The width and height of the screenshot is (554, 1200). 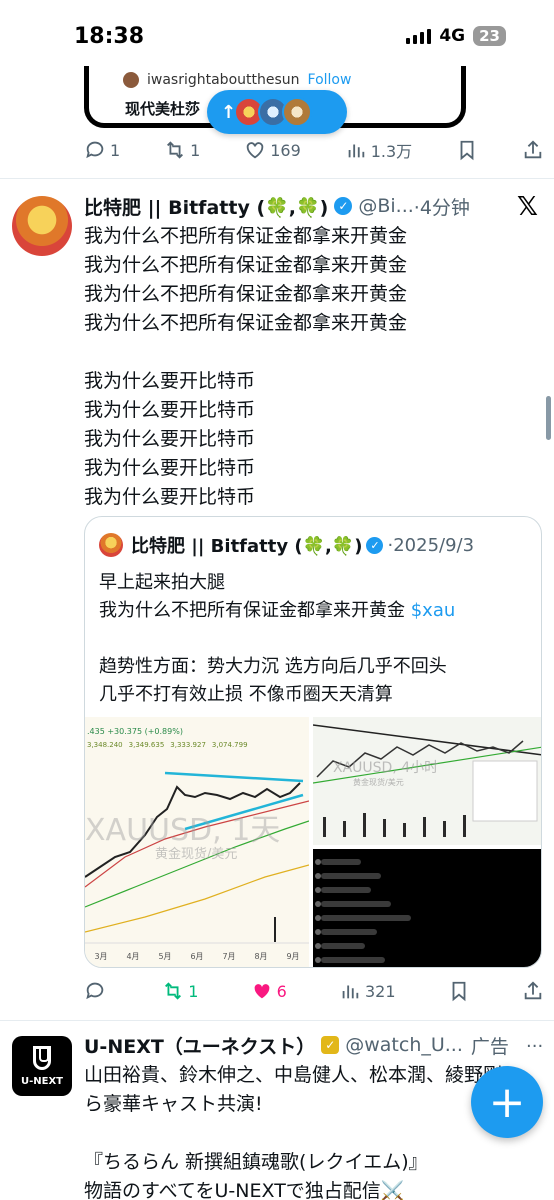 What do you see at coordinates (489, 1046) in the screenshot?
I see `ad-label: 广告` at bounding box center [489, 1046].